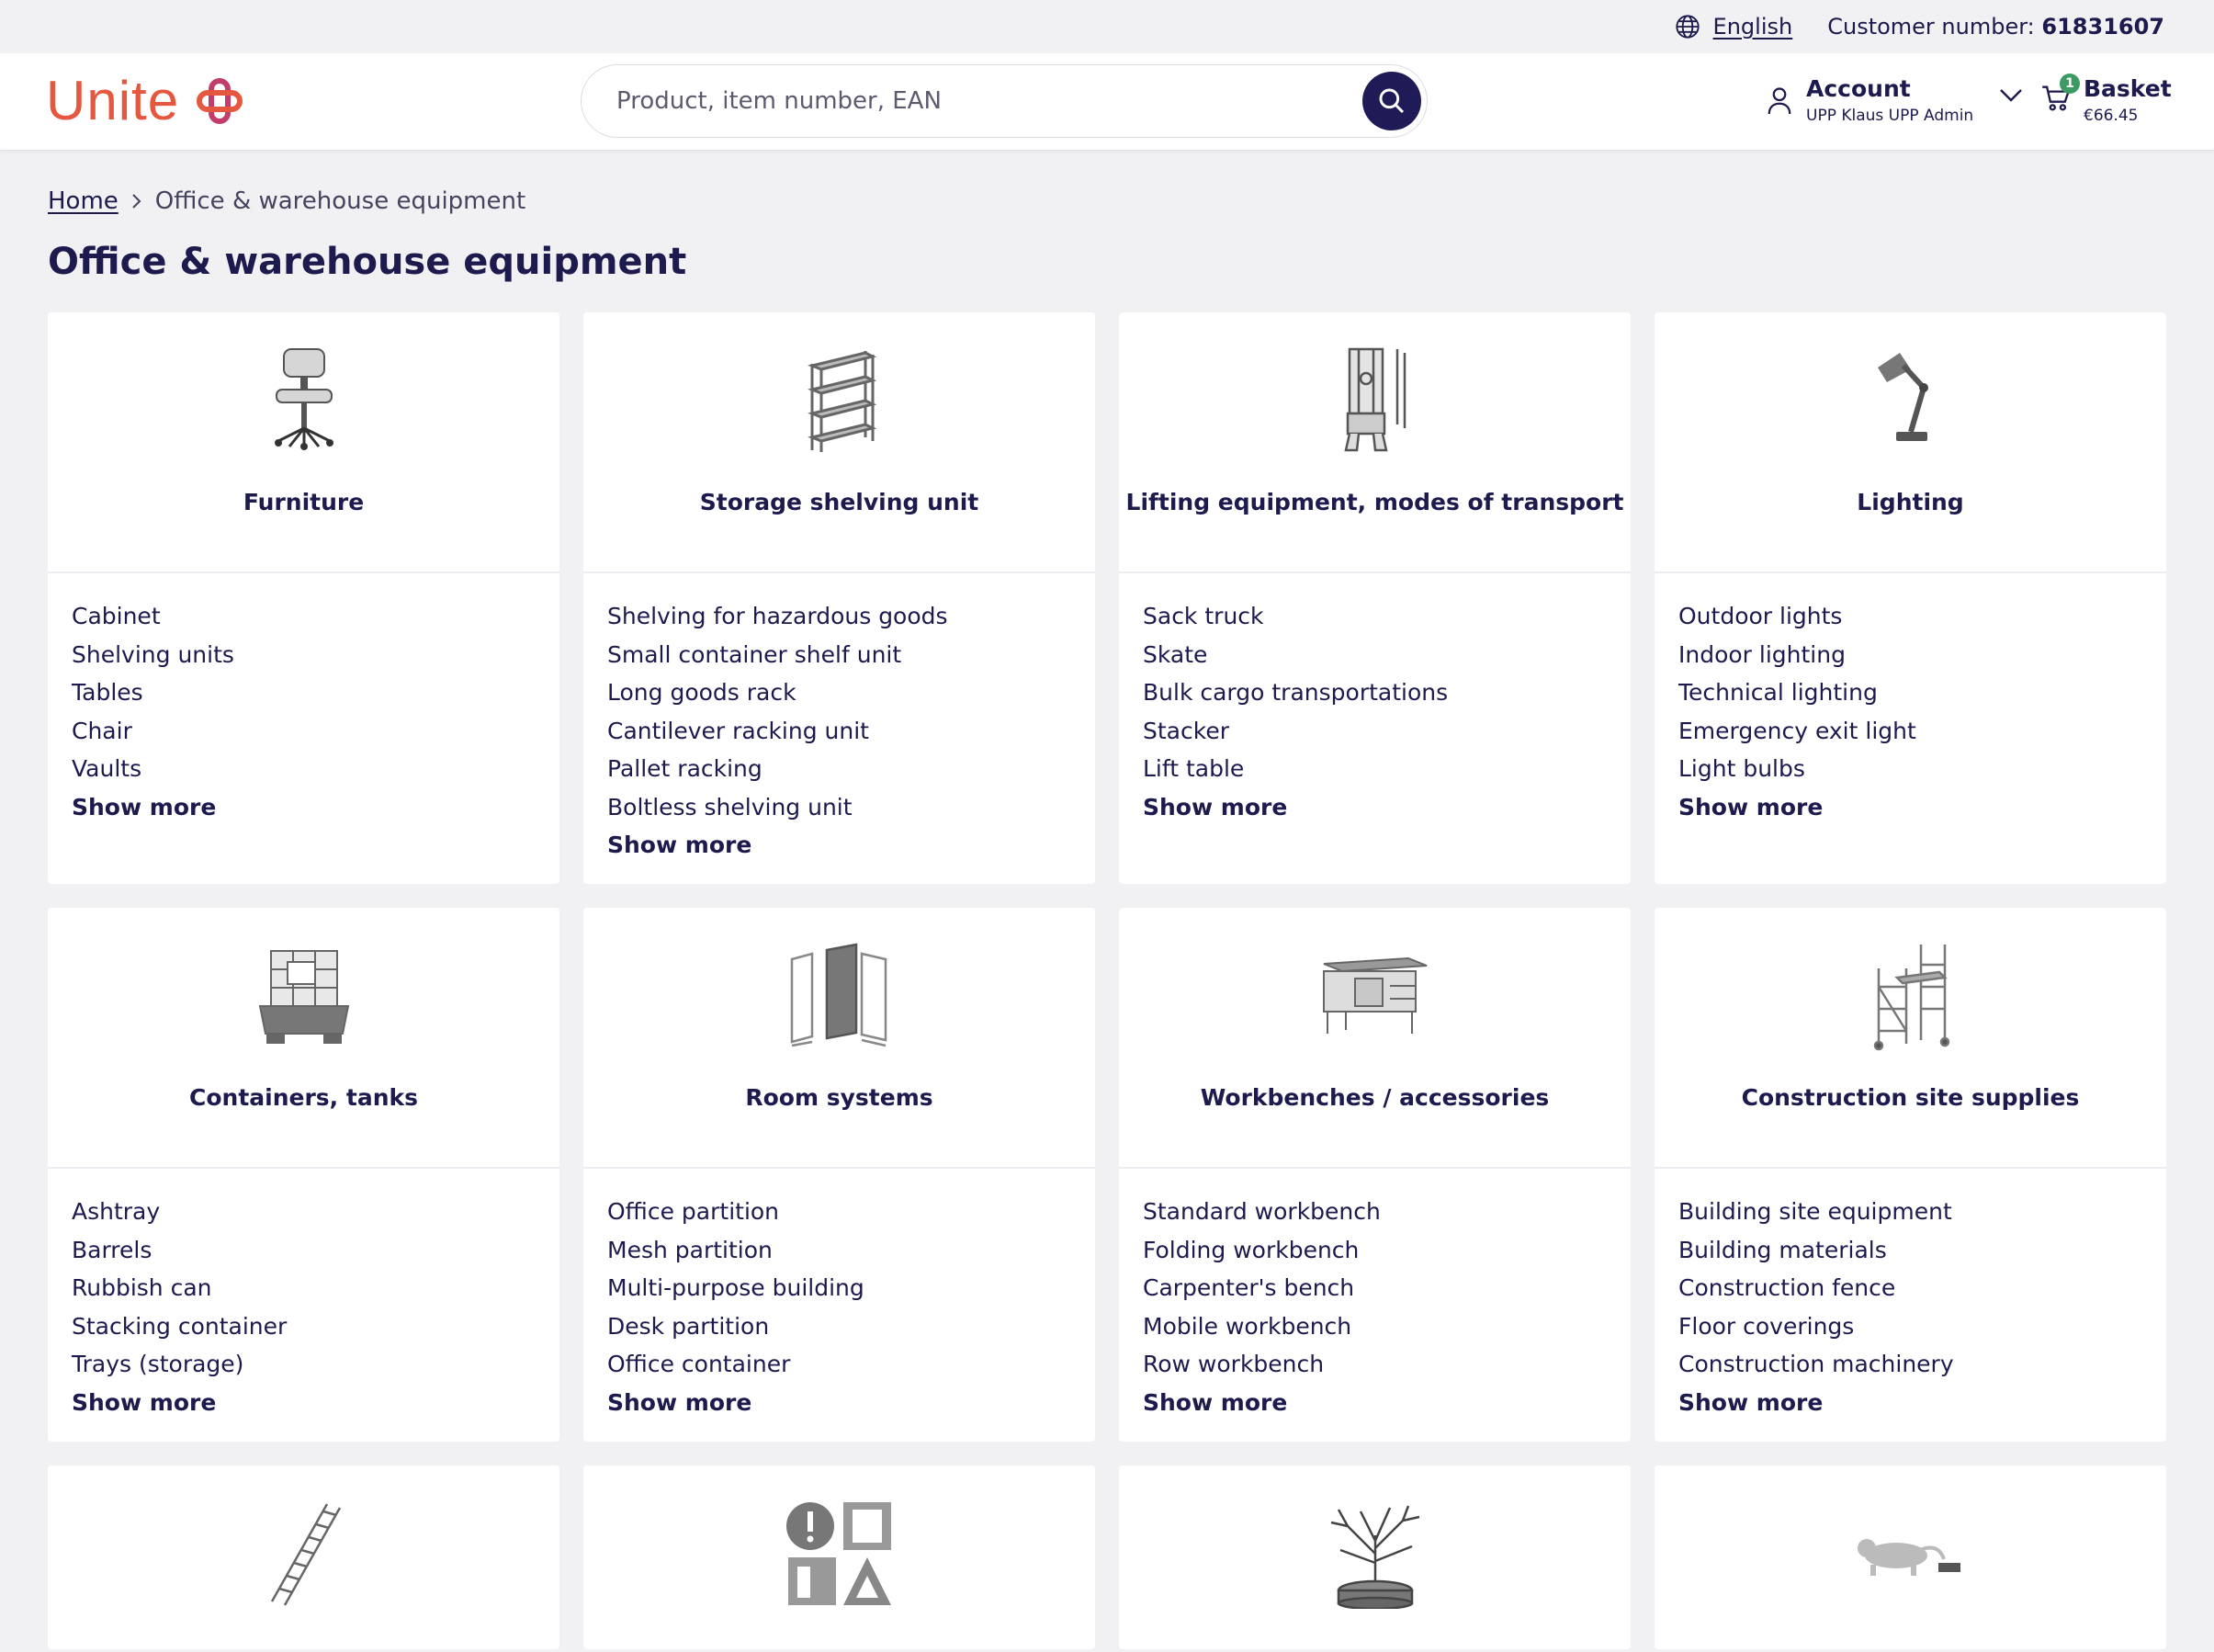 The image size is (2214, 1652). What do you see at coordinates (340, 201) in the screenshot?
I see `breadcrumb-current: Office & warehouse equipment` at bounding box center [340, 201].